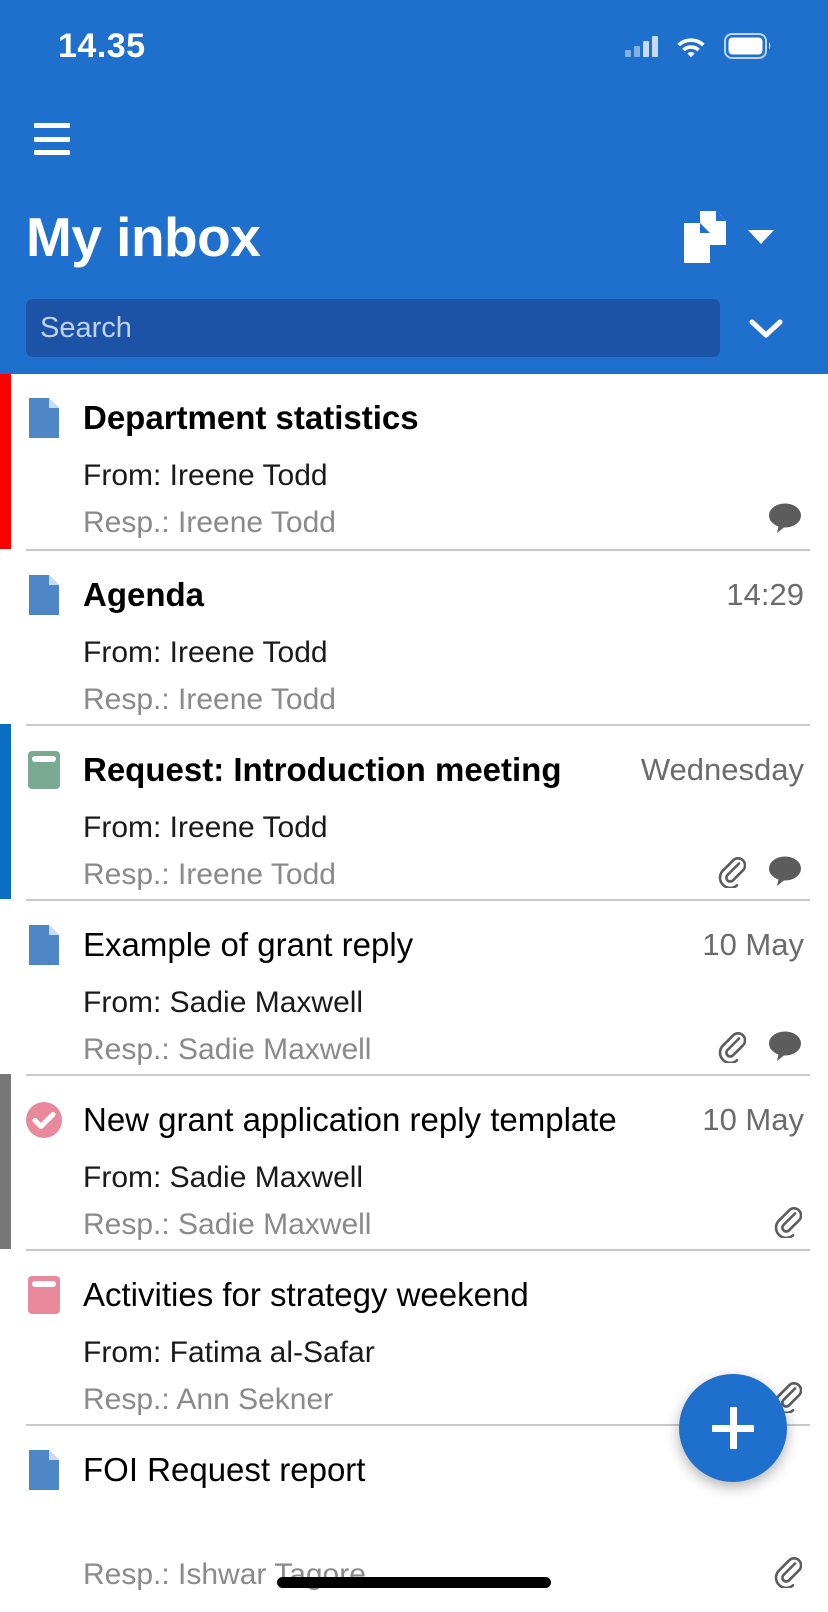 The image size is (828, 1612). I want to click on chevron-down-icon, so click(766, 328).